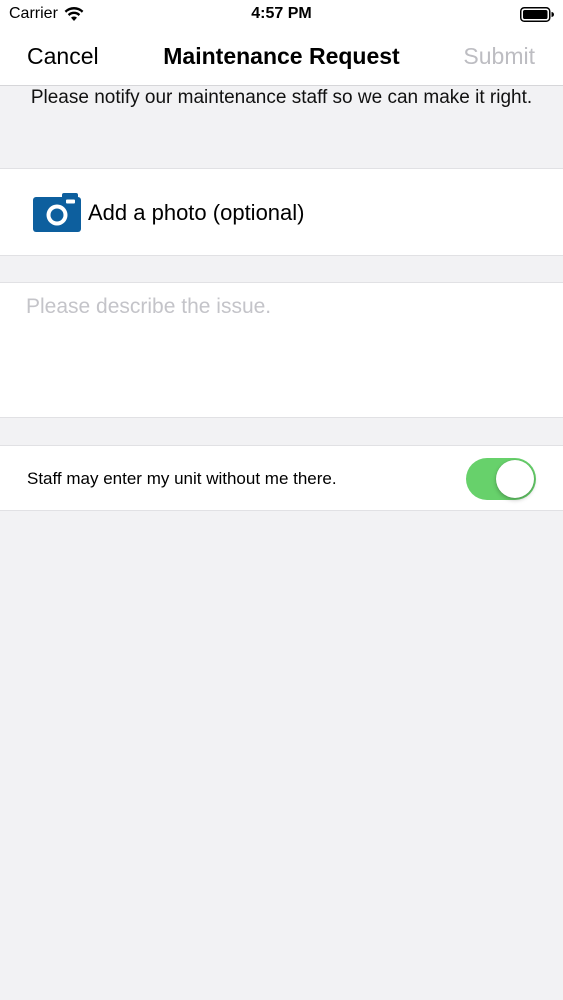  Describe the element at coordinates (537, 14) in the screenshot. I see `battery-icon` at that location.